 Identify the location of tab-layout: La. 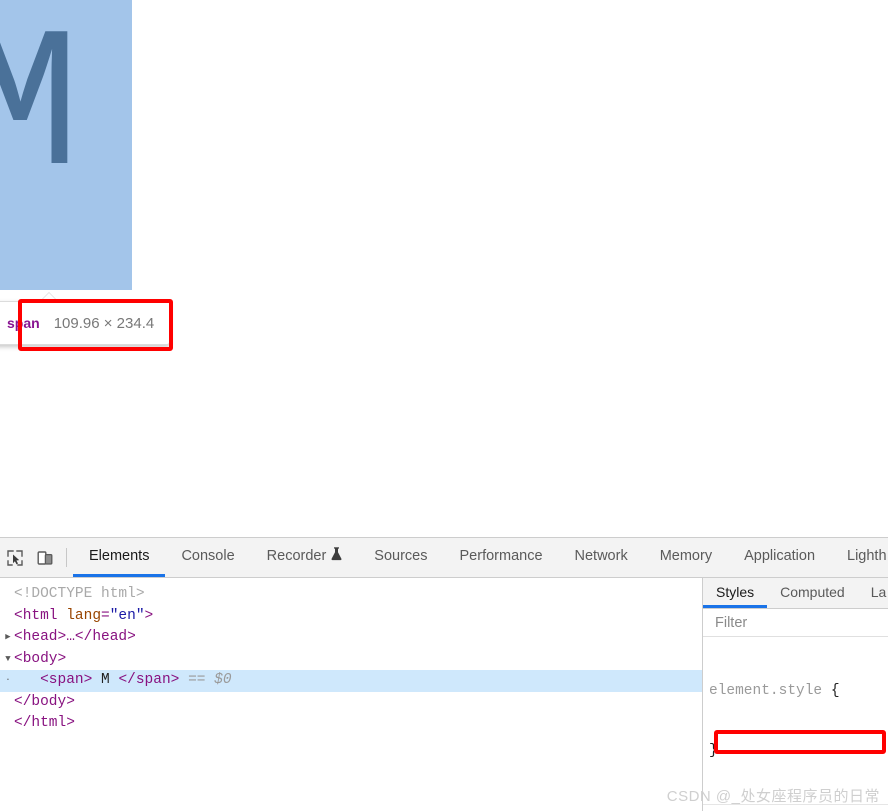
(873, 593).